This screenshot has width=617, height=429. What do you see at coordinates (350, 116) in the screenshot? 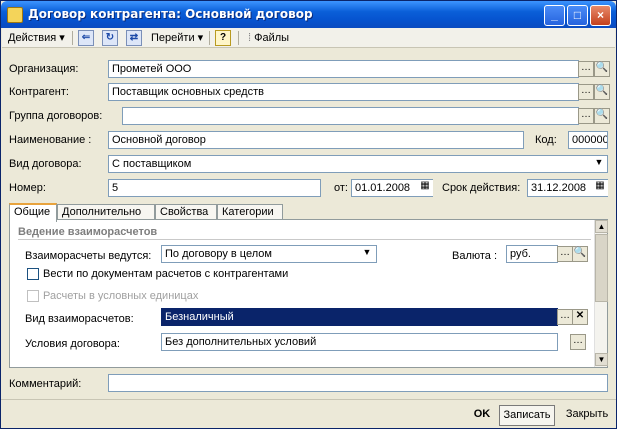
I see `group-field` at bounding box center [350, 116].